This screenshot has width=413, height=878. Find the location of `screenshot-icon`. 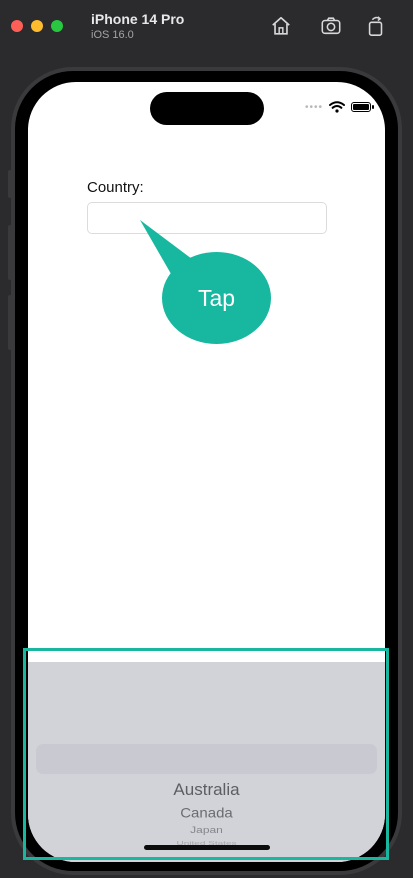

screenshot-icon is located at coordinates (331, 26).